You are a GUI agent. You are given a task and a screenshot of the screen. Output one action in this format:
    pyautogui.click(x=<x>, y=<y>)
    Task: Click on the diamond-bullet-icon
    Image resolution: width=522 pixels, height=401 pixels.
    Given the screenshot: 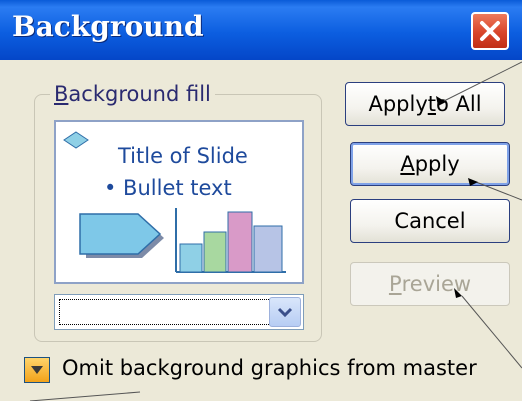 What is the action you would take?
    pyautogui.click(x=76, y=140)
    